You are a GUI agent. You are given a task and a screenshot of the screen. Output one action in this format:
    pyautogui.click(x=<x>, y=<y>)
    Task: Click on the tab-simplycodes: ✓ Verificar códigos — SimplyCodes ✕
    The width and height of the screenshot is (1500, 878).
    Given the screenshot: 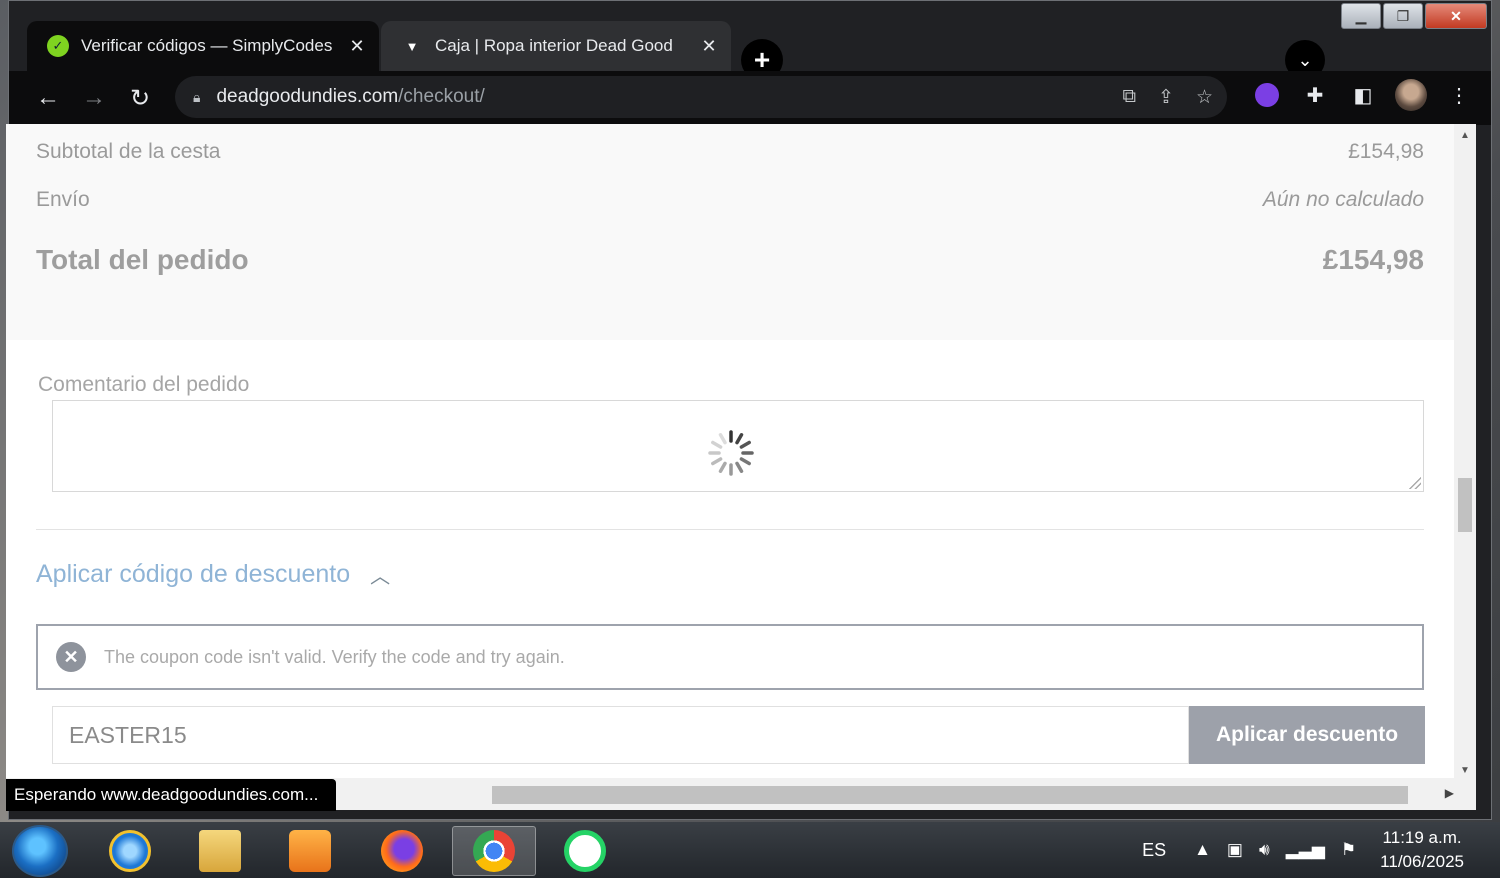 What is the action you would take?
    pyautogui.click(x=203, y=46)
    